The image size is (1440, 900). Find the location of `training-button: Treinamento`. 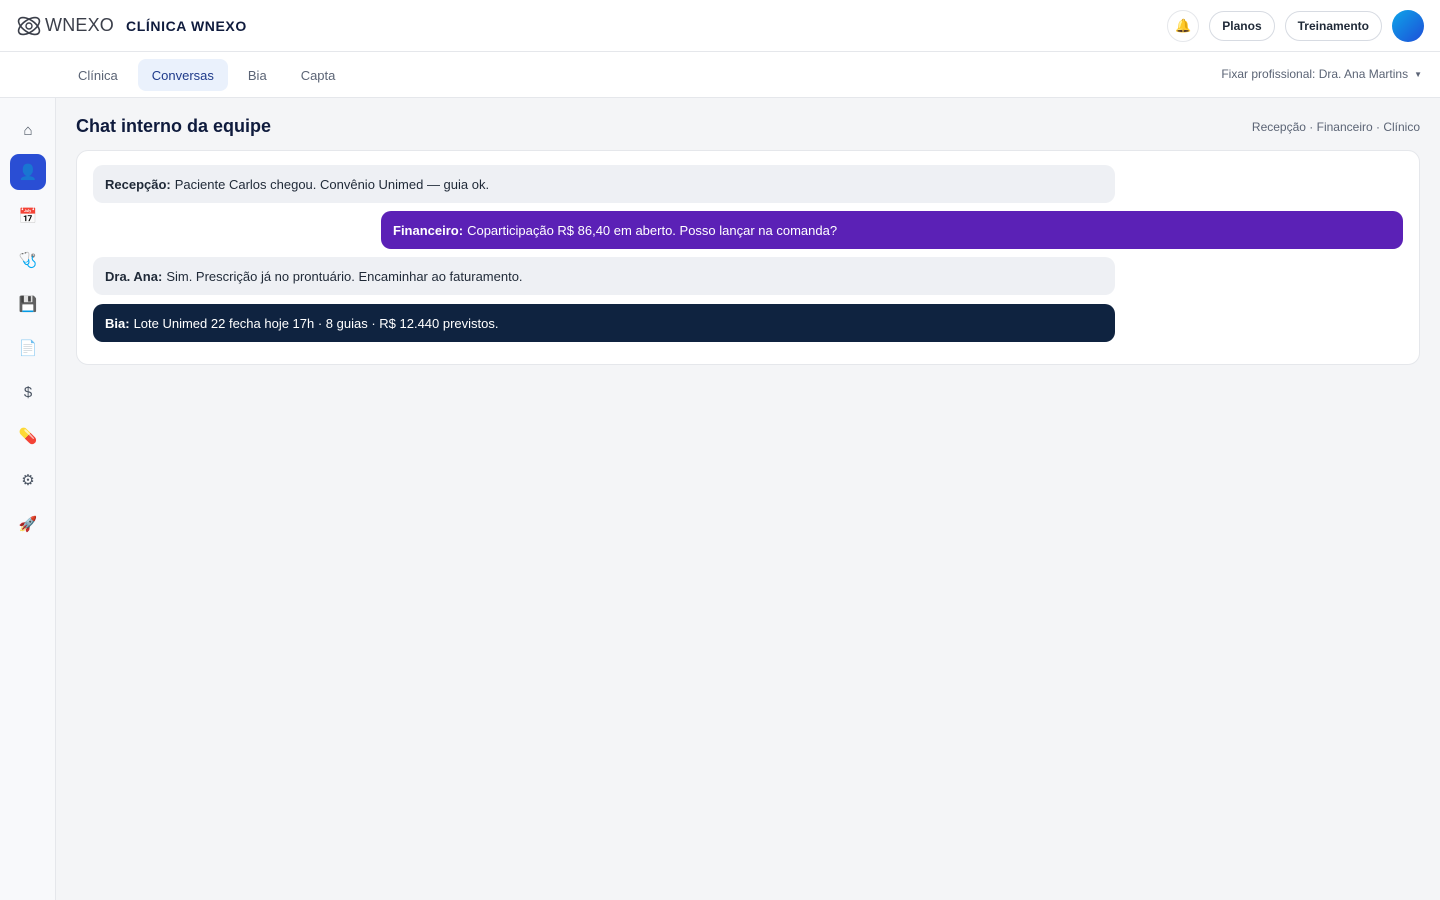

training-button: Treinamento is located at coordinates (1333, 26).